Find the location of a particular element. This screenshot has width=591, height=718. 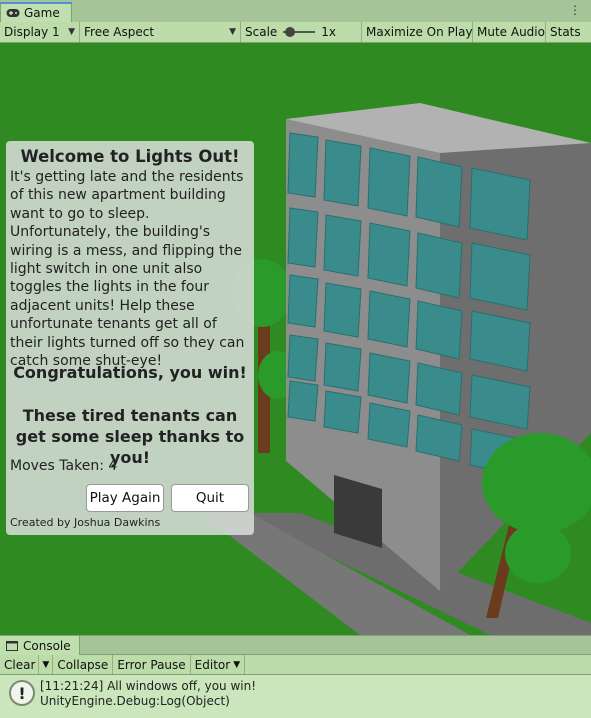

tab-console: Console is located at coordinates (40, 645).